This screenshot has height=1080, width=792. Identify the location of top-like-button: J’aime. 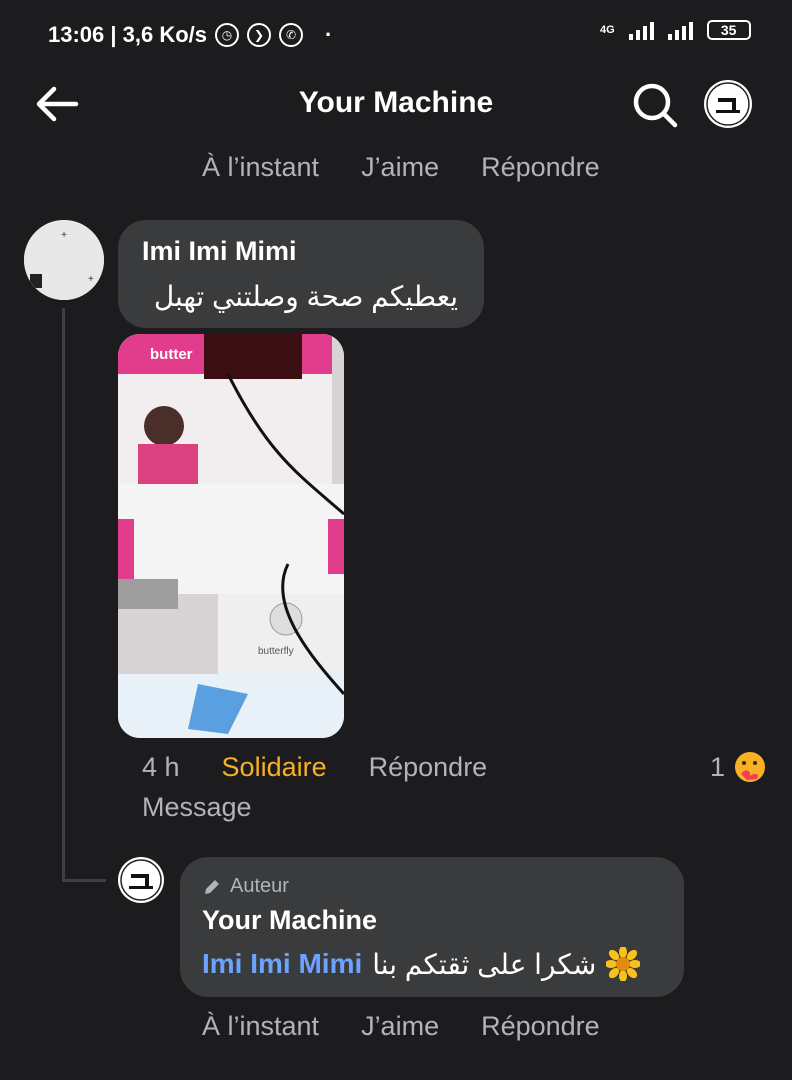
(400, 167).